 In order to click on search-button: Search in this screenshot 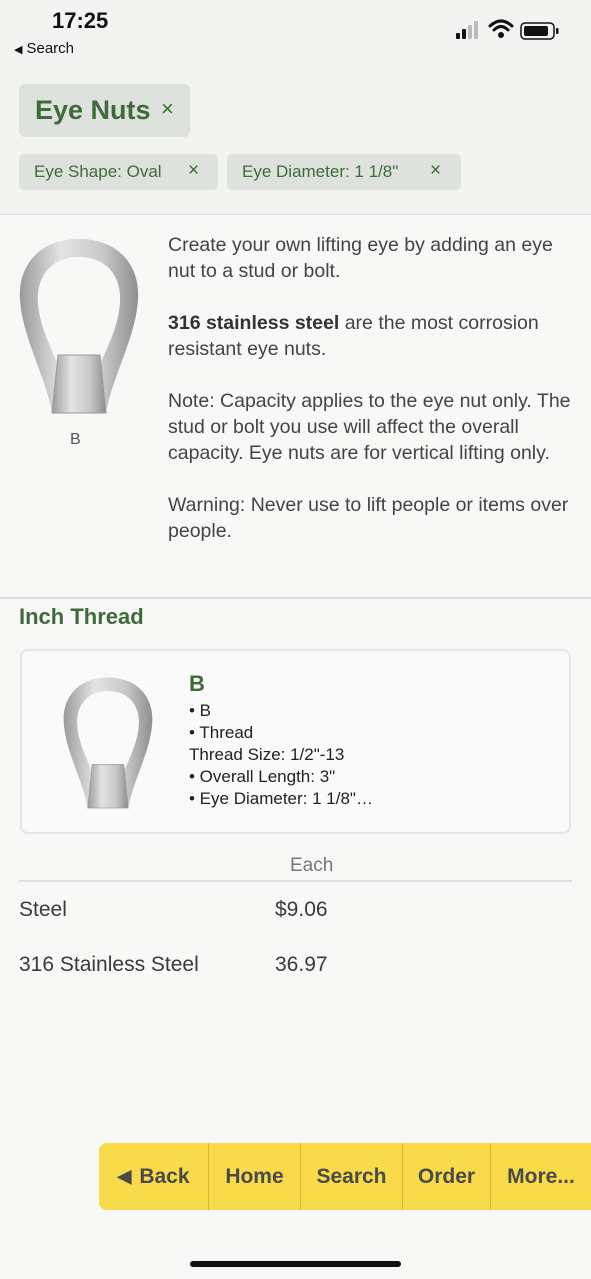, I will do `click(352, 1176)`.